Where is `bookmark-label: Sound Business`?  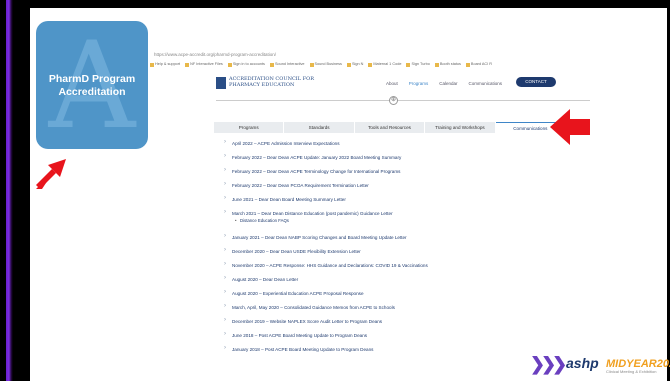
bookmark-label: Sound Business is located at coordinates (328, 64).